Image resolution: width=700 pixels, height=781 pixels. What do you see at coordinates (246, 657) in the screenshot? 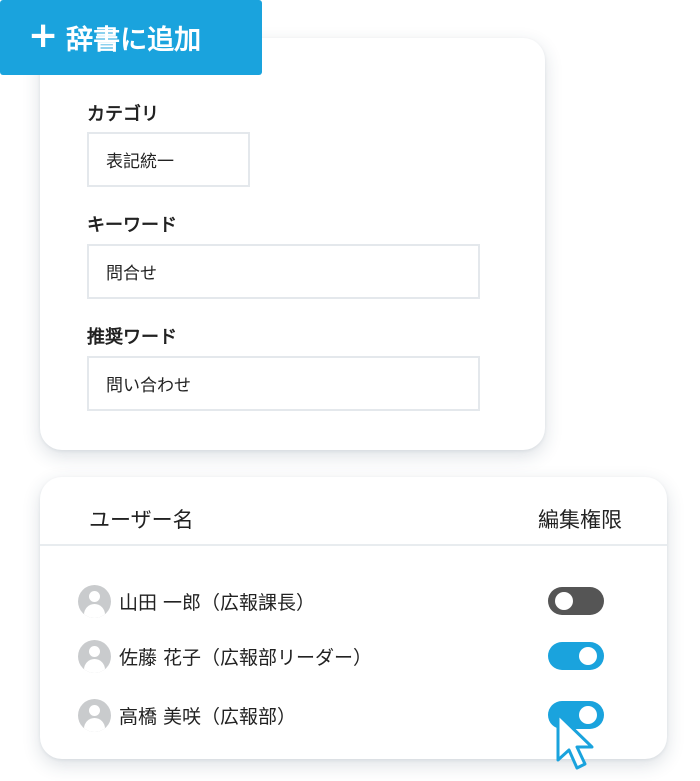
I see `user-name: 佐藤 花子（広報部リーダー）` at bounding box center [246, 657].